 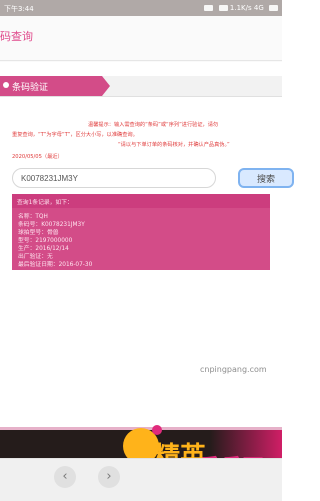 I want to click on section-tab: 条码验证, so click(x=55, y=86).